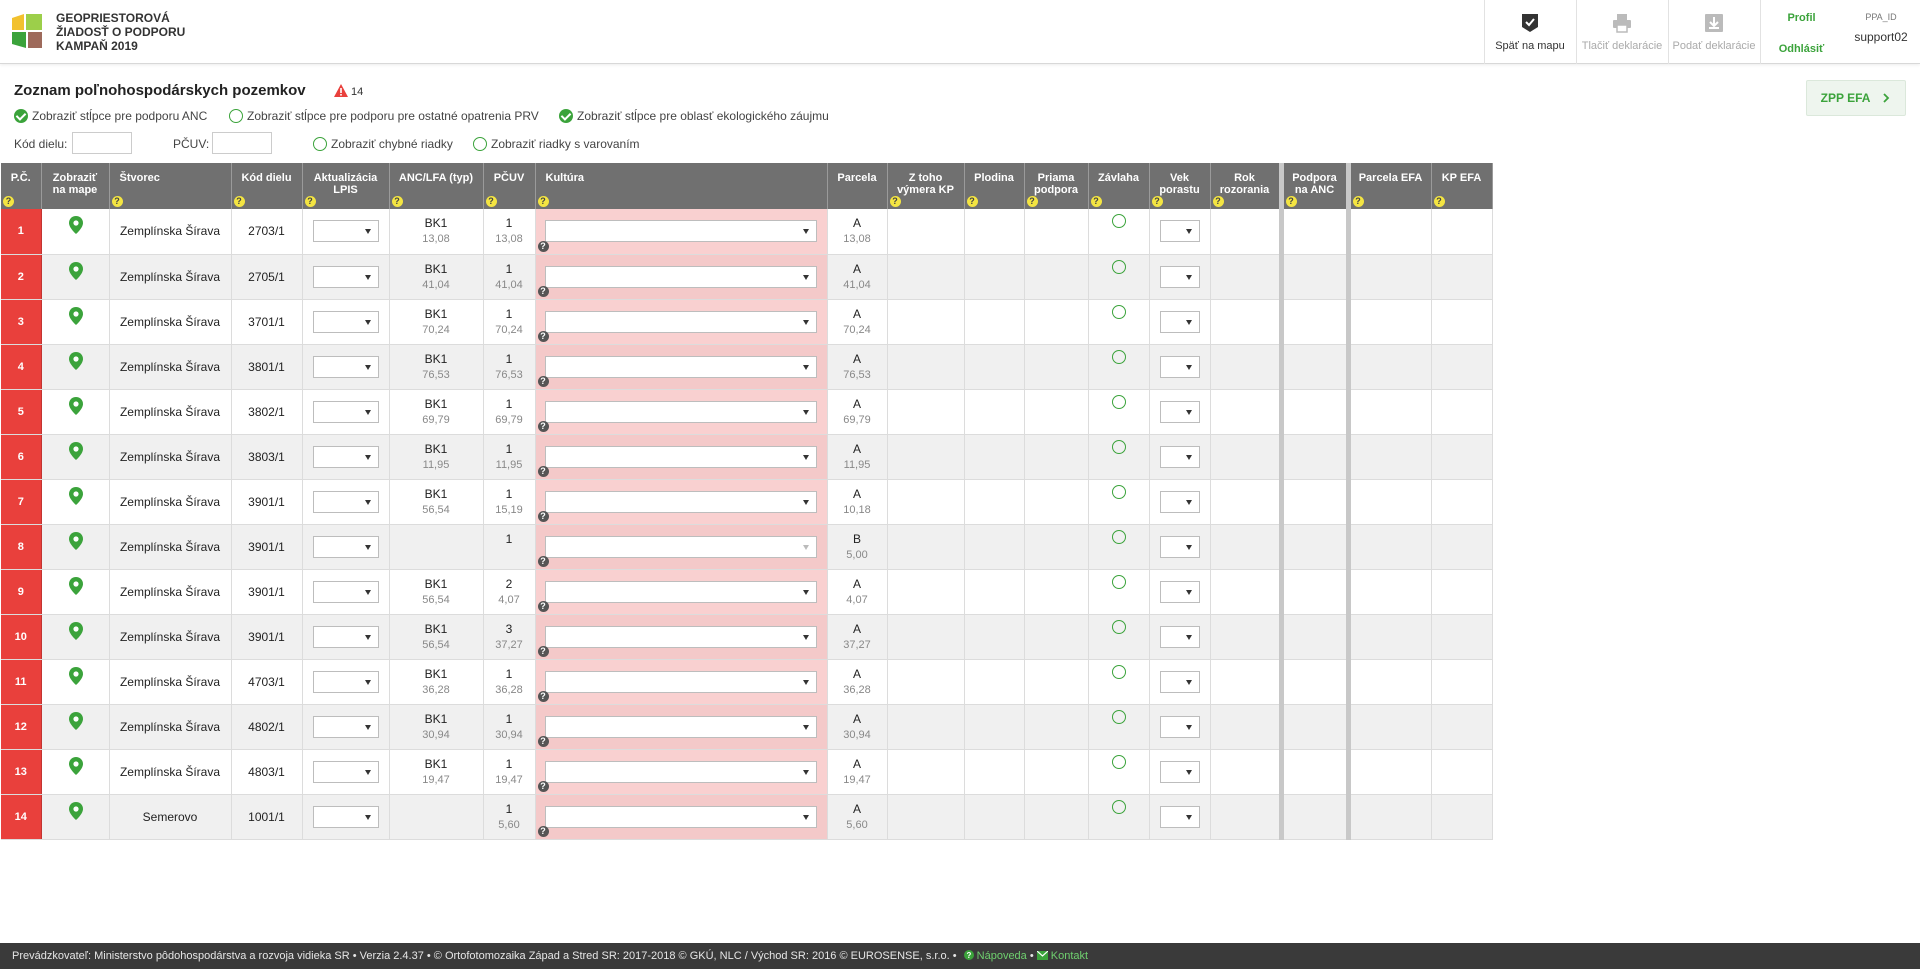 Image resolution: width=1920 pixels, height=969 pixels. What do you see at coordinates (509, 186) in the screenshot?
I see `col-pcuv: PČUV?` at bounding box center [509, 186].